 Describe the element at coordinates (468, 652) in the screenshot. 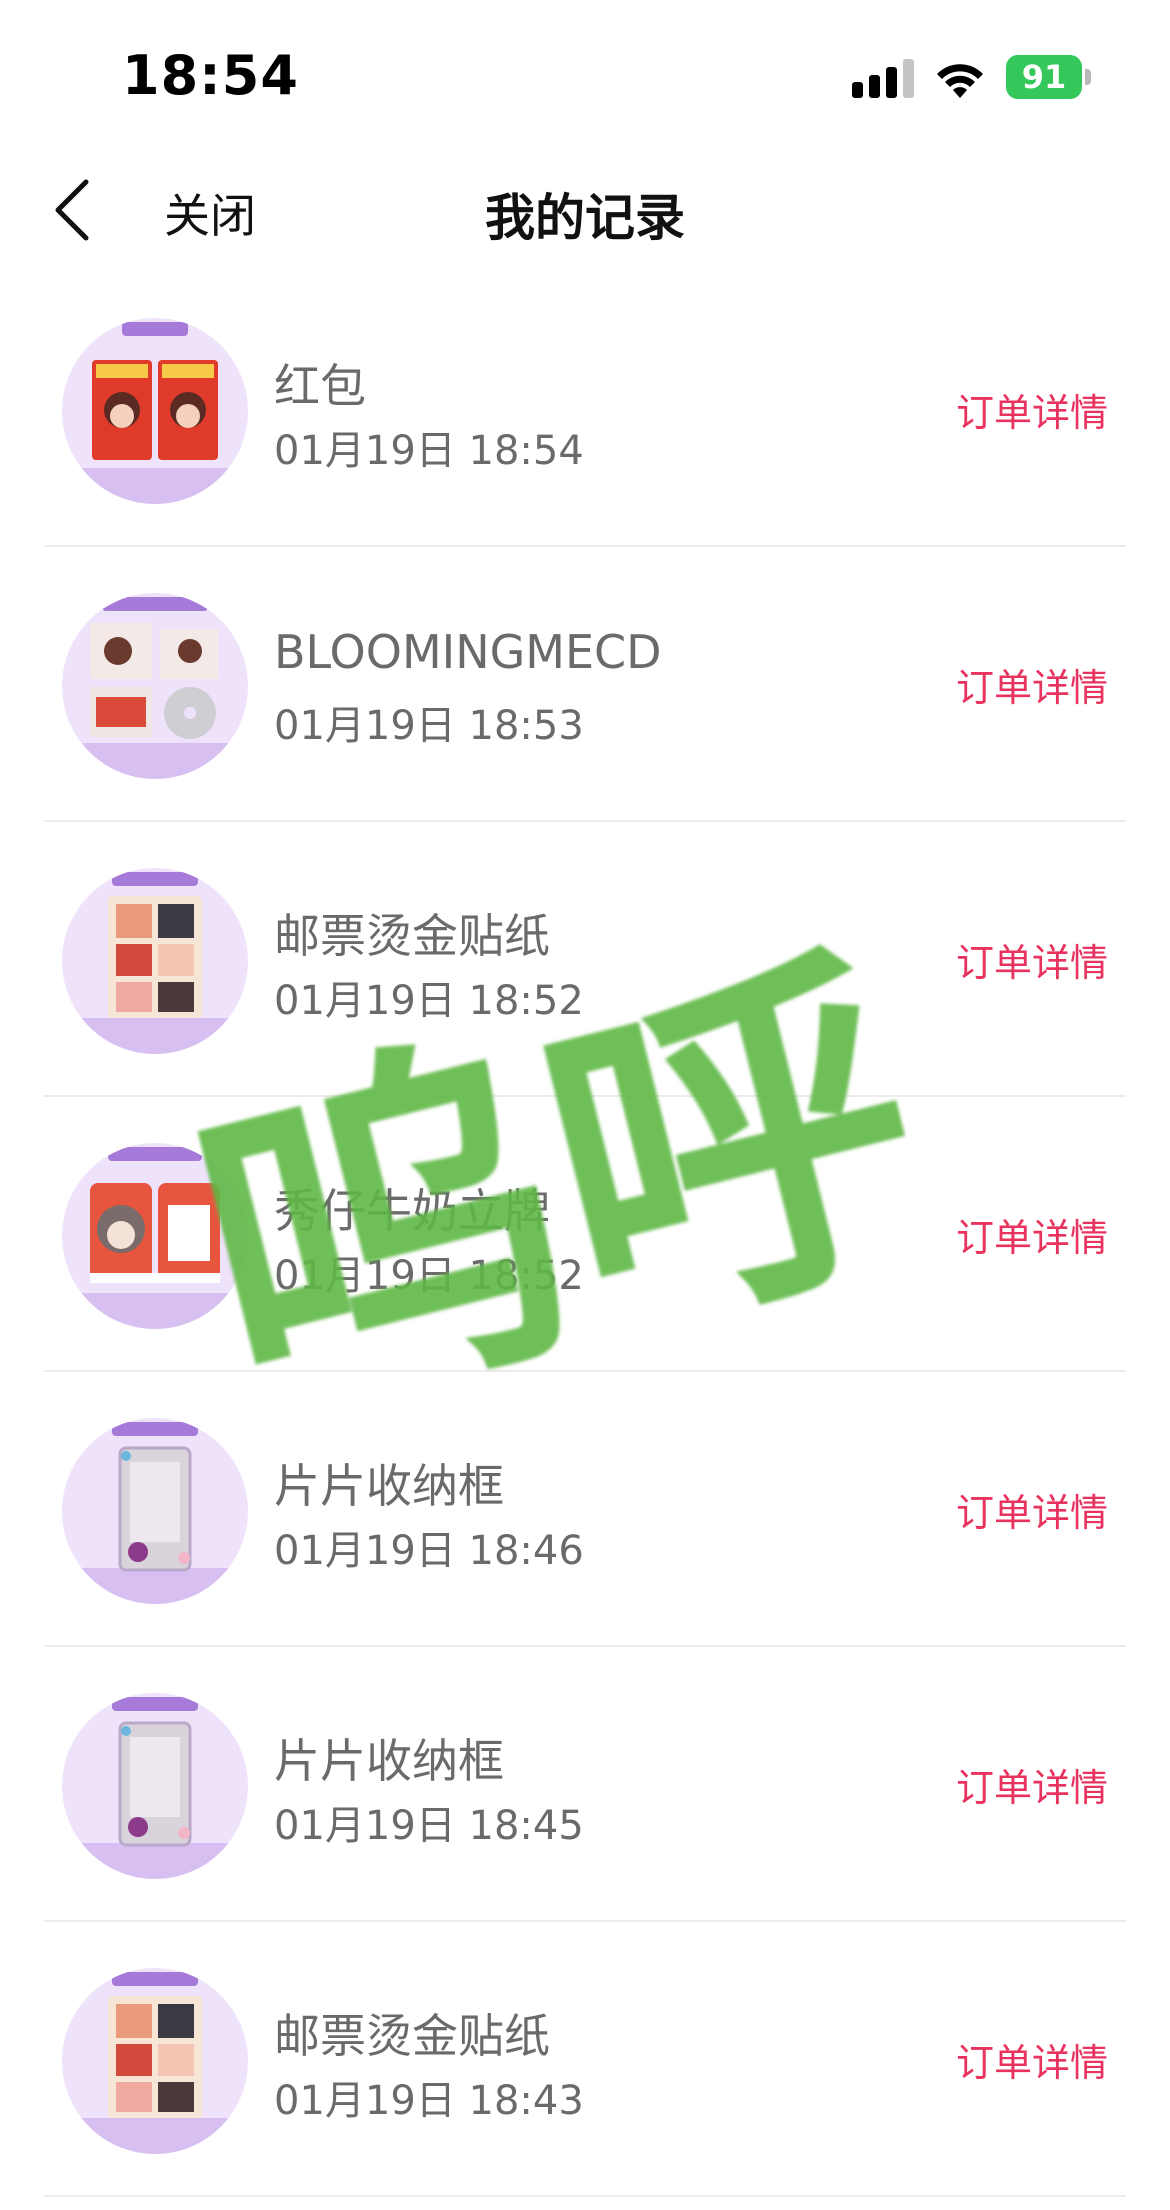

I see `record-name: BLOOMINGMECD` at that location.